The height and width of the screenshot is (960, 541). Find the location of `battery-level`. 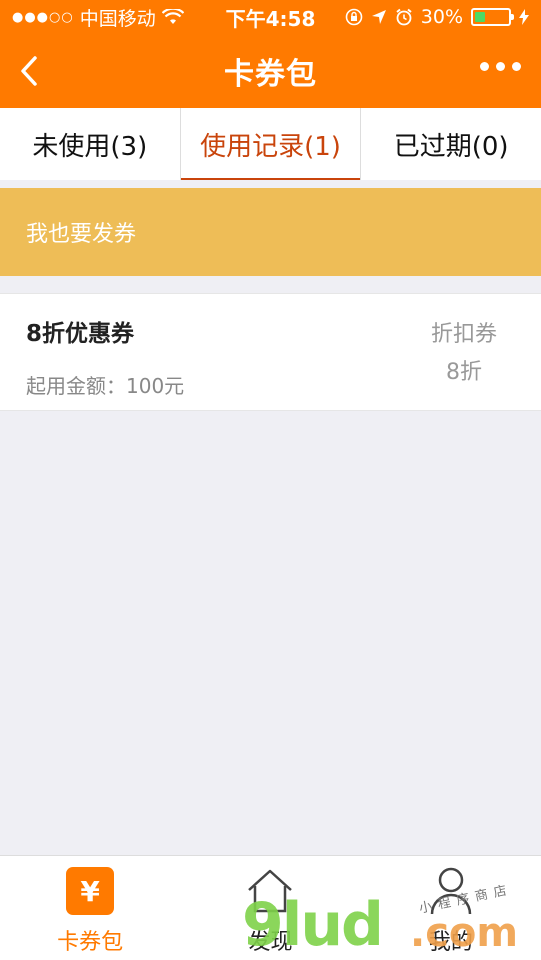

battery-level is located at coordinates (480, 17).